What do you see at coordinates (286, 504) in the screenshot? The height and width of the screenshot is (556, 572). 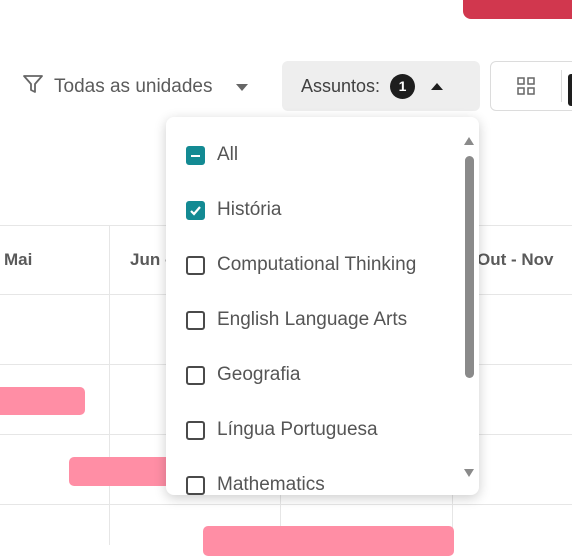 I see `grid-line` at bounding box center [286, 504].